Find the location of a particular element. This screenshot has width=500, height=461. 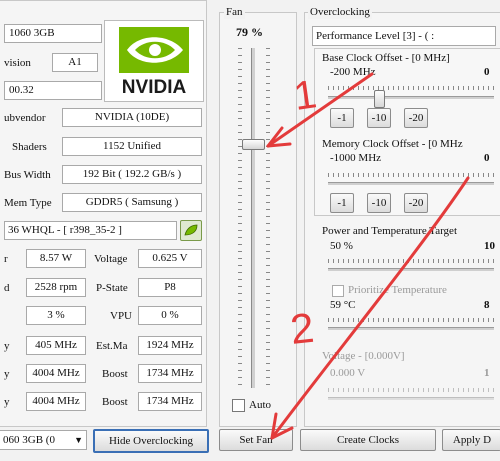

annotation-mark-2: 2 is located at coordinates (302, 328).